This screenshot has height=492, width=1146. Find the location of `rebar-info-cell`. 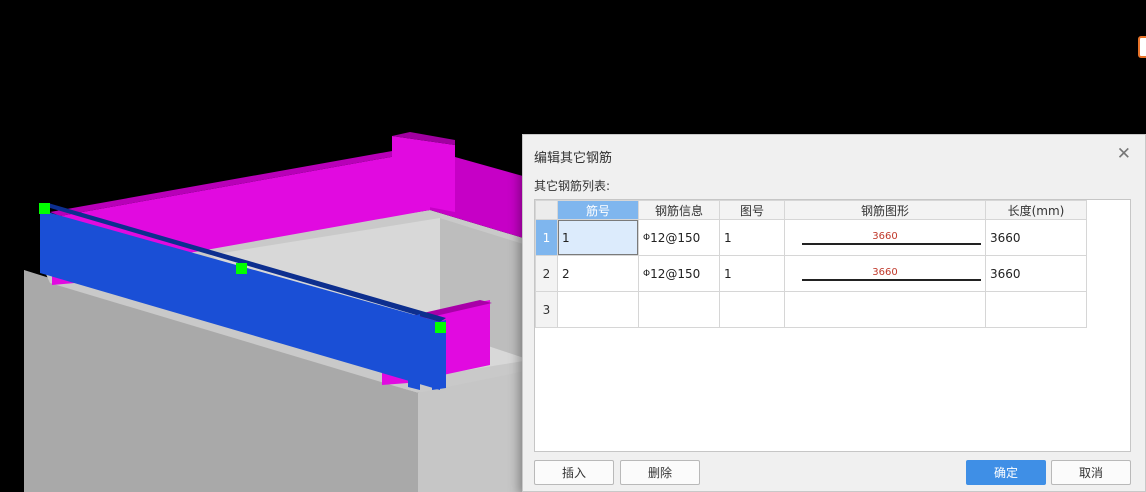

rebar-info-cell is located at coordinates (679, 309).